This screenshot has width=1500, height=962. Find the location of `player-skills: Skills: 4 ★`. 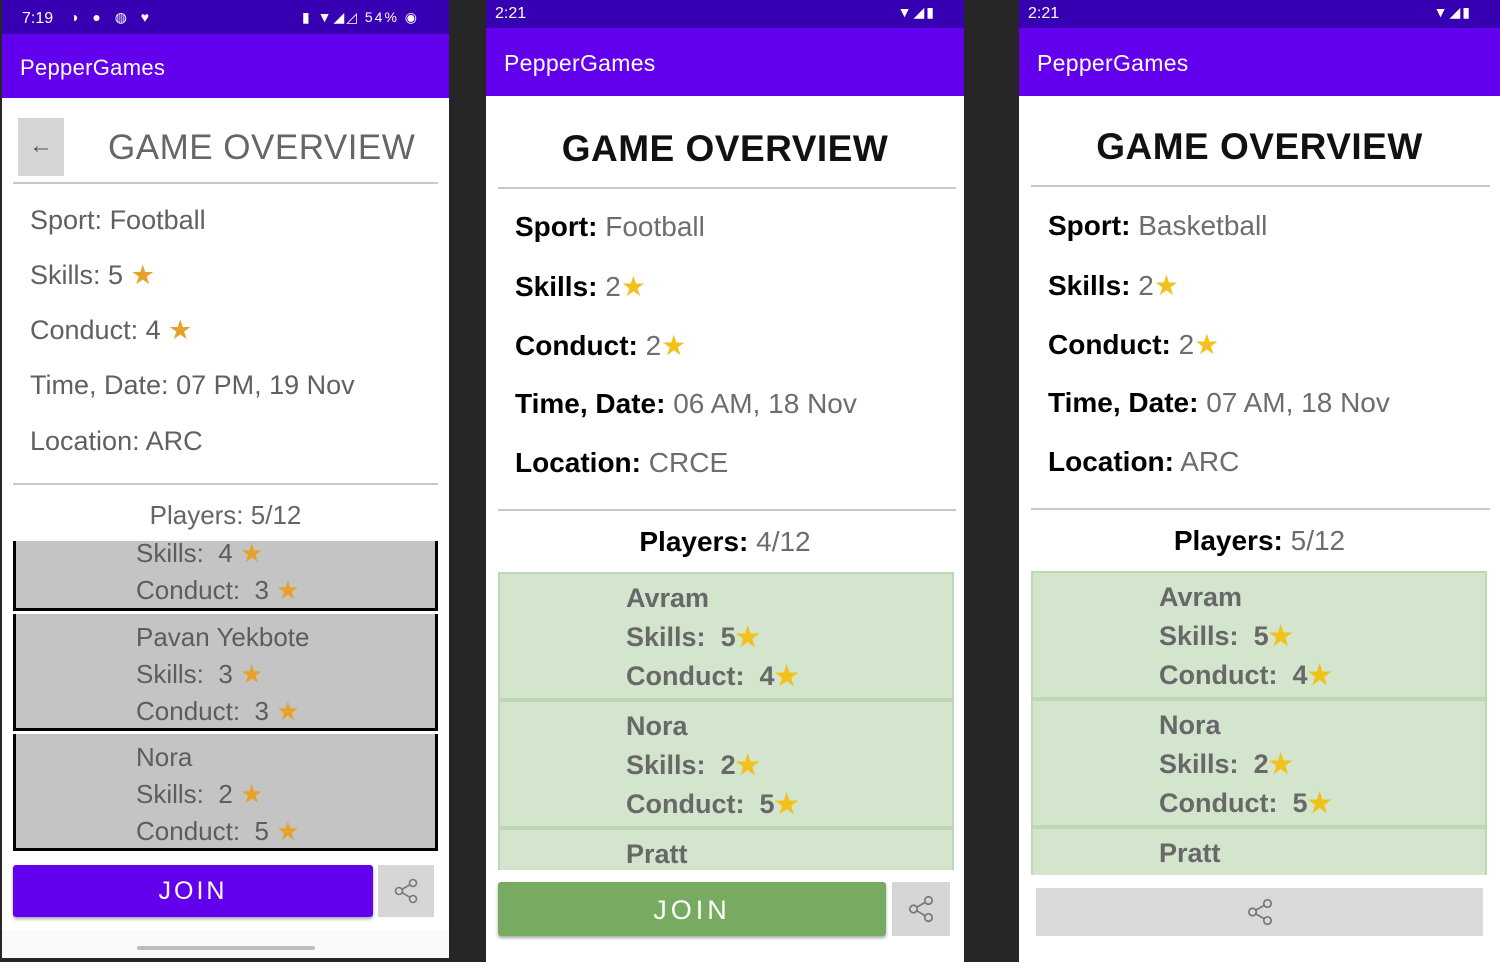

player-skills: Skills: 4 ★ is located at coordinates (199, 555).